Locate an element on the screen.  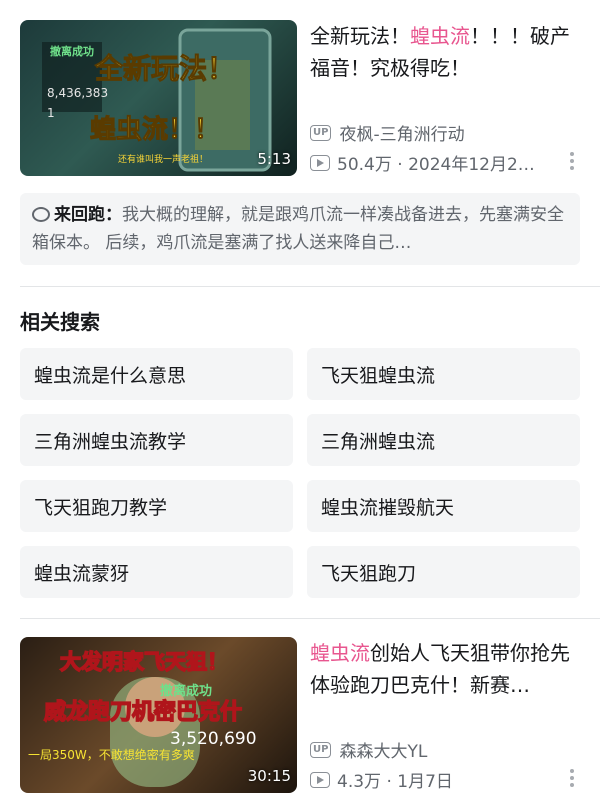
uploader-name: 夜枫-三角洲行动 is located at coordinates (402, 135).